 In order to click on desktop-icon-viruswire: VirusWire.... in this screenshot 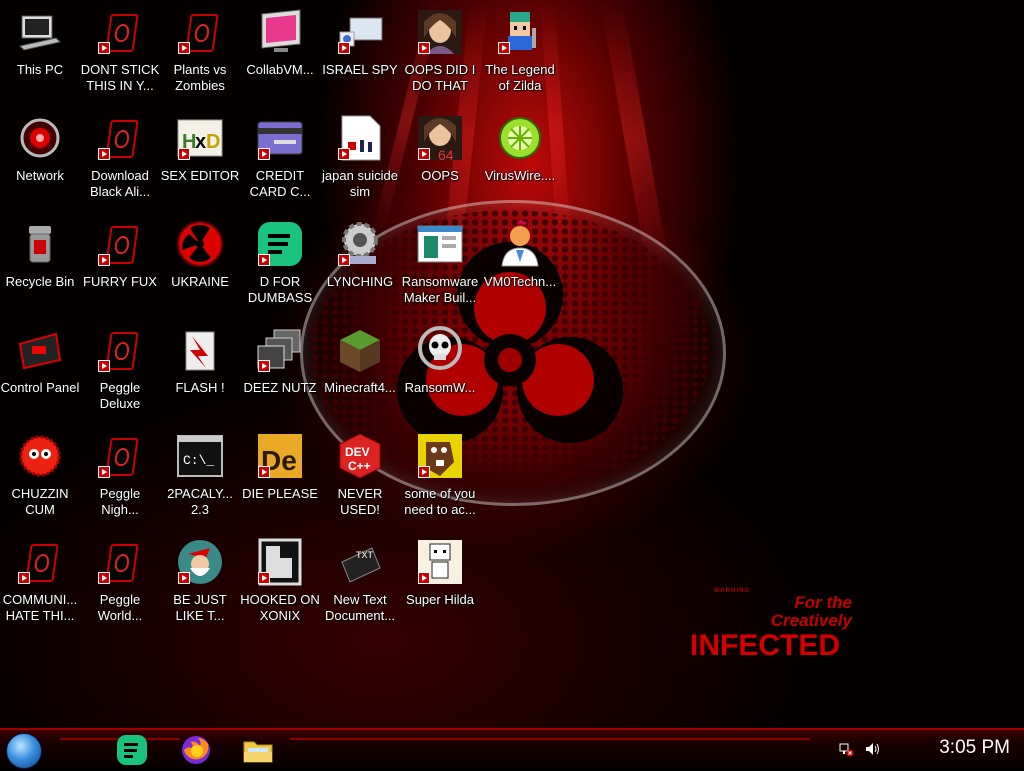, I will do `click(520, 149)`.